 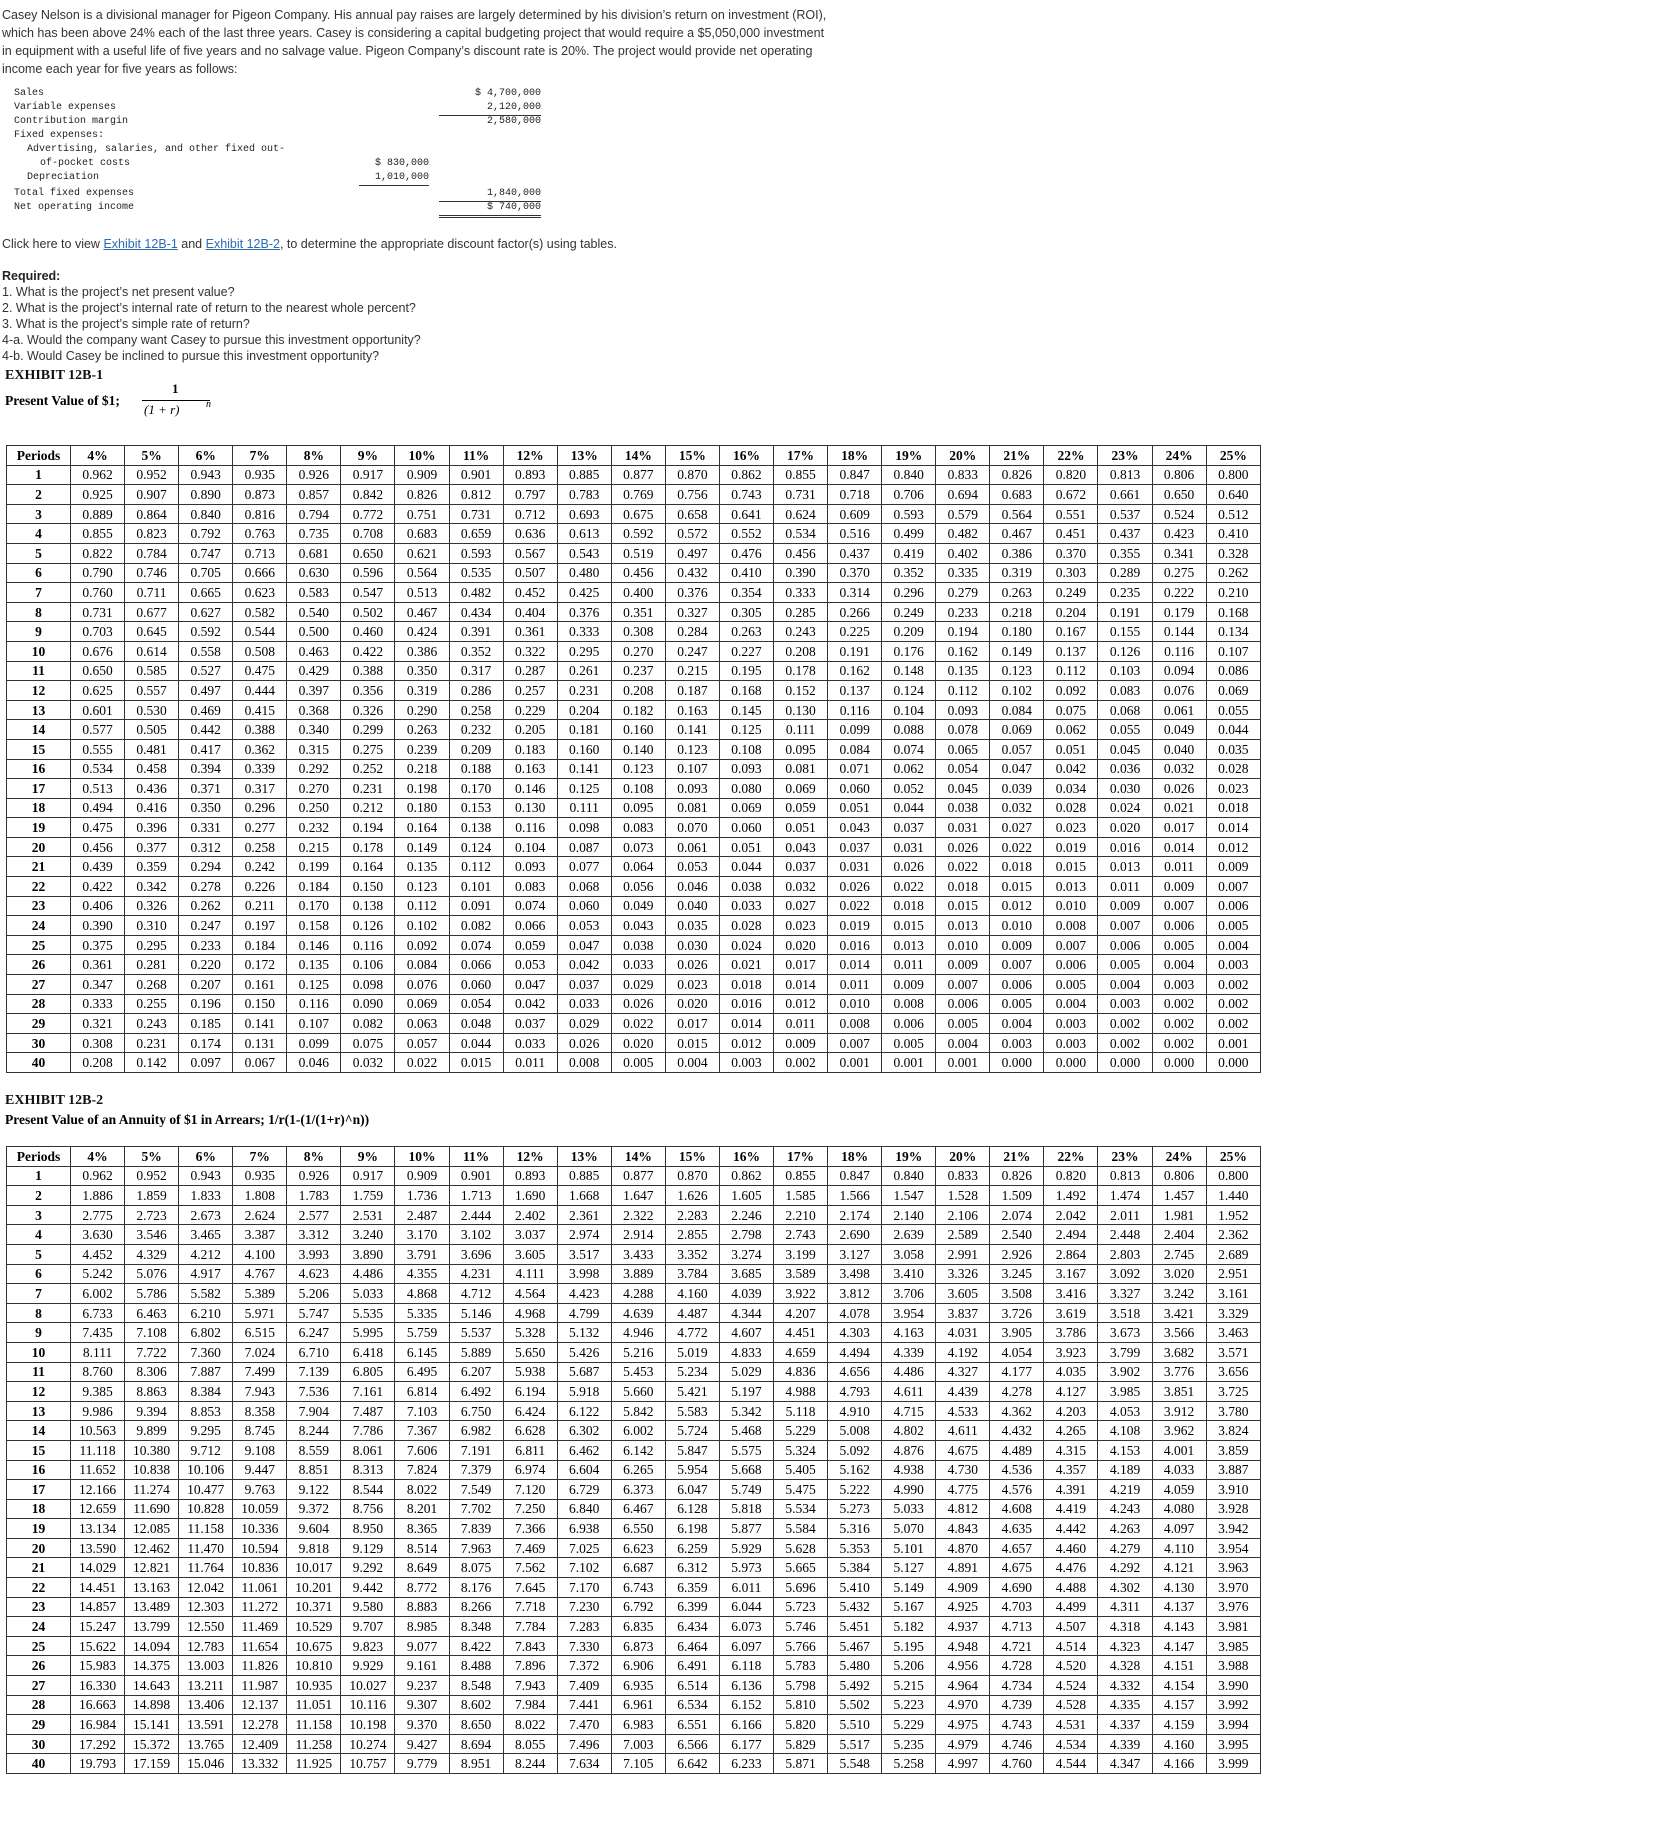 What do you see at coordinates (1125, 749) in the screenshot?
I see `factor-cell: 0.045` at bounding box center [1125, 749].